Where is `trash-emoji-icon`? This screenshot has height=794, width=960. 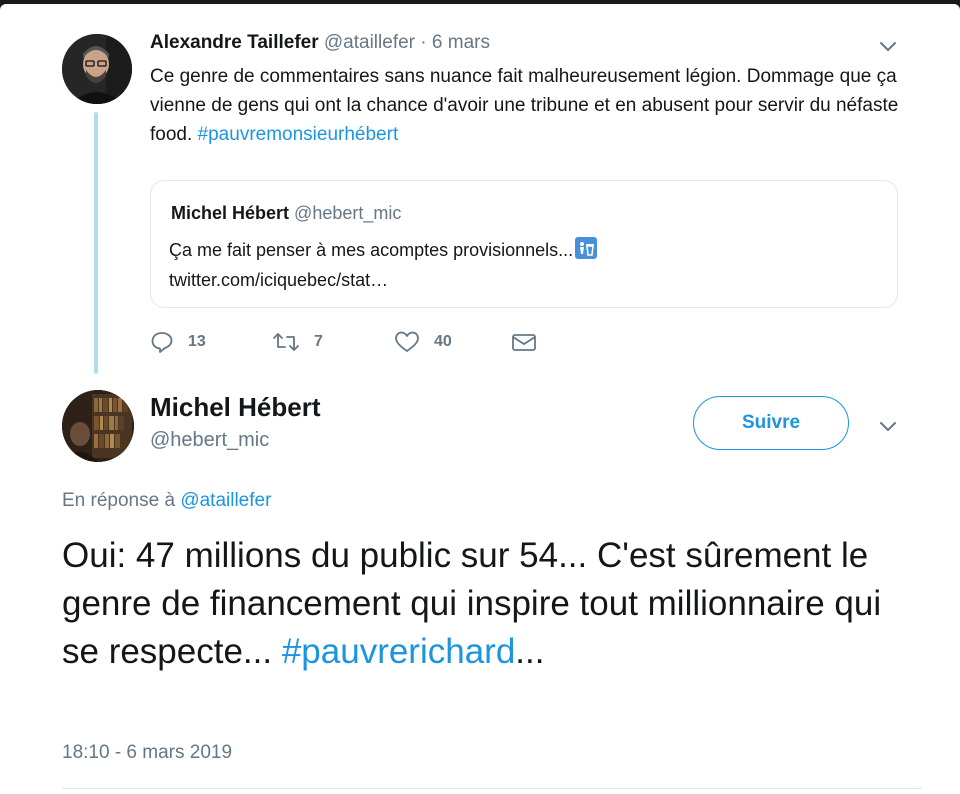
trash-emoji-icon is located at coordinates (586, 248).